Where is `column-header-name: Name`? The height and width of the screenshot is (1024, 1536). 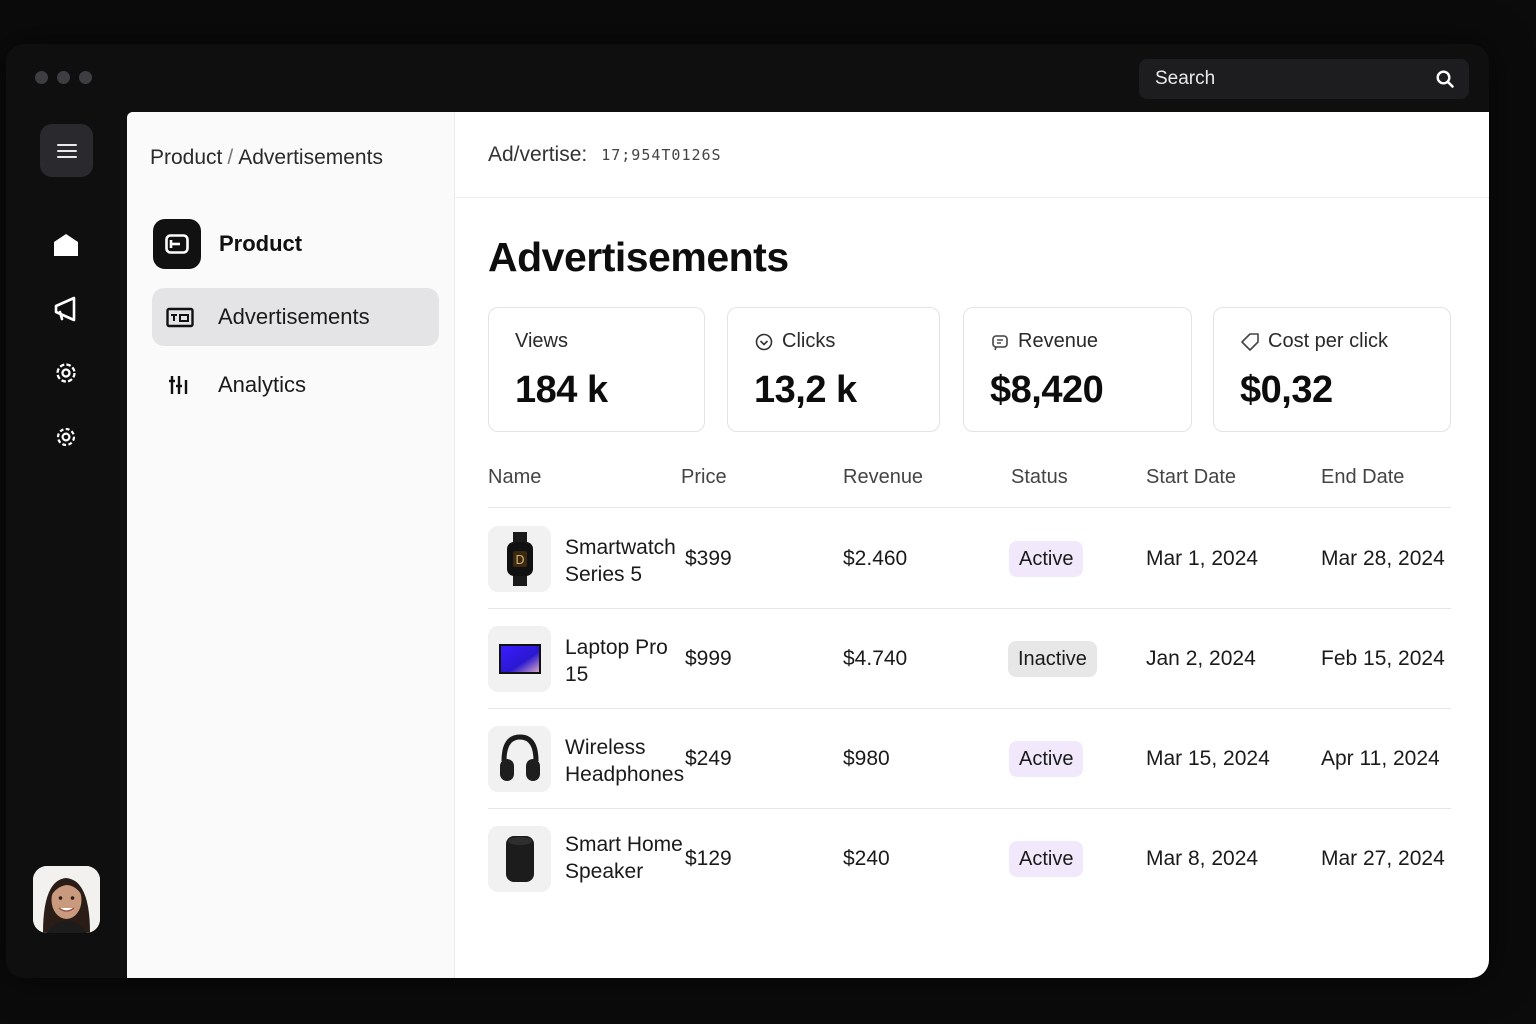 column-header-name: Name is located at coordinates (514, 477).